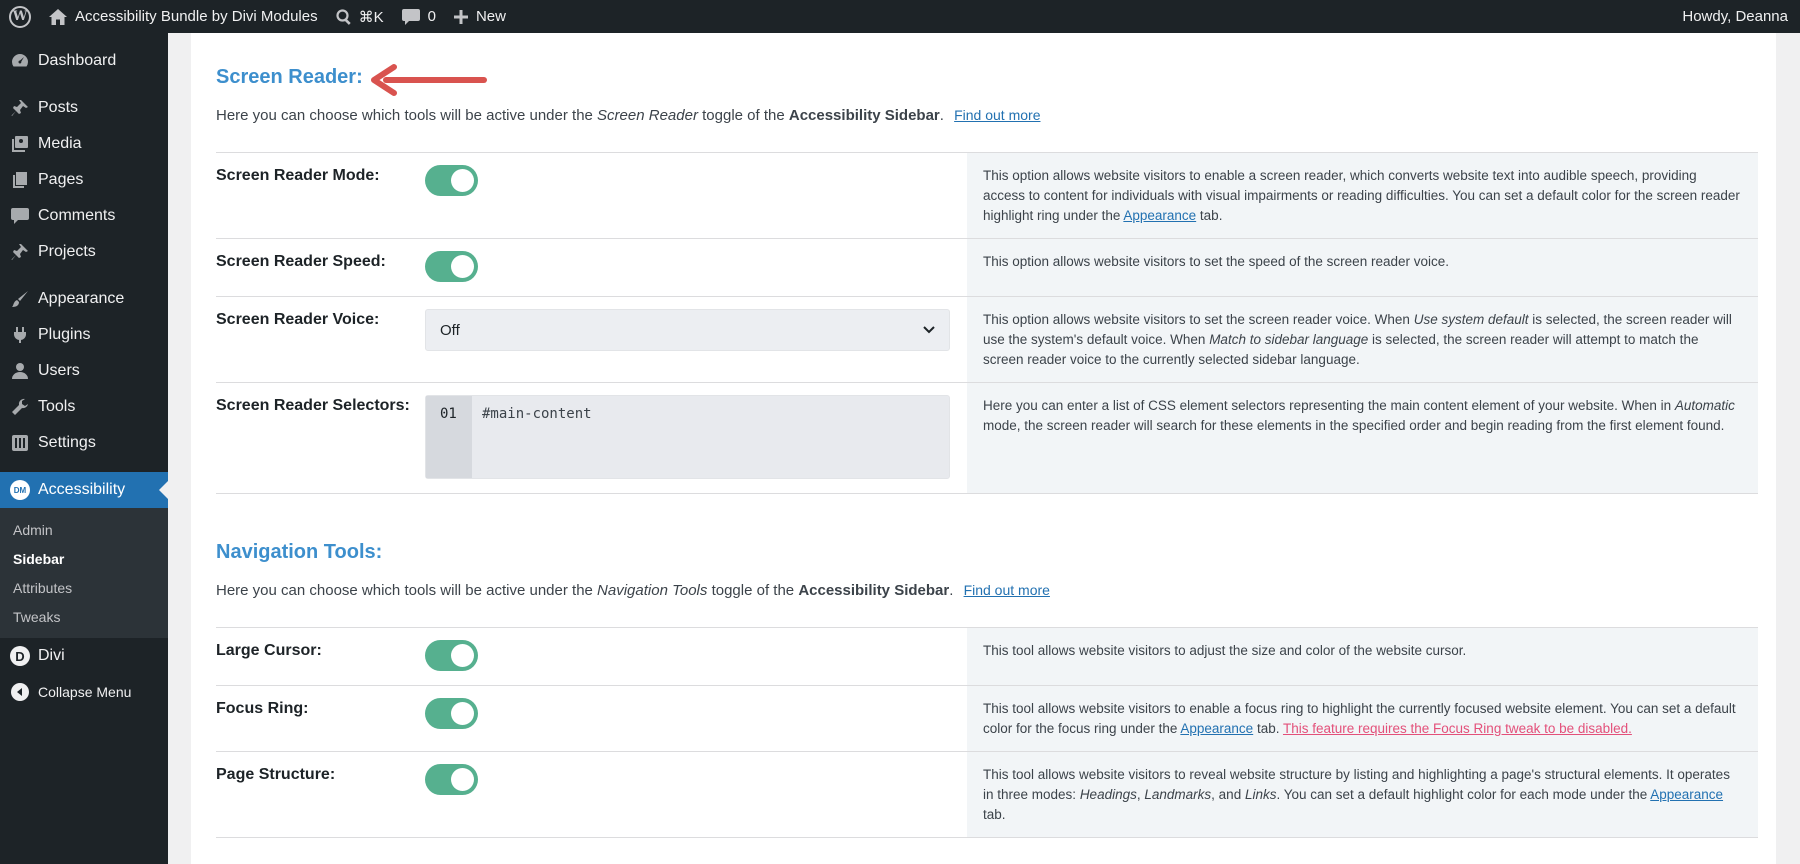 This screenshot has height=864, width=1800. Describe the element at coordinates (64, 334) in the screenshot. I see `menu-label-plugins: Plugins` at that location.